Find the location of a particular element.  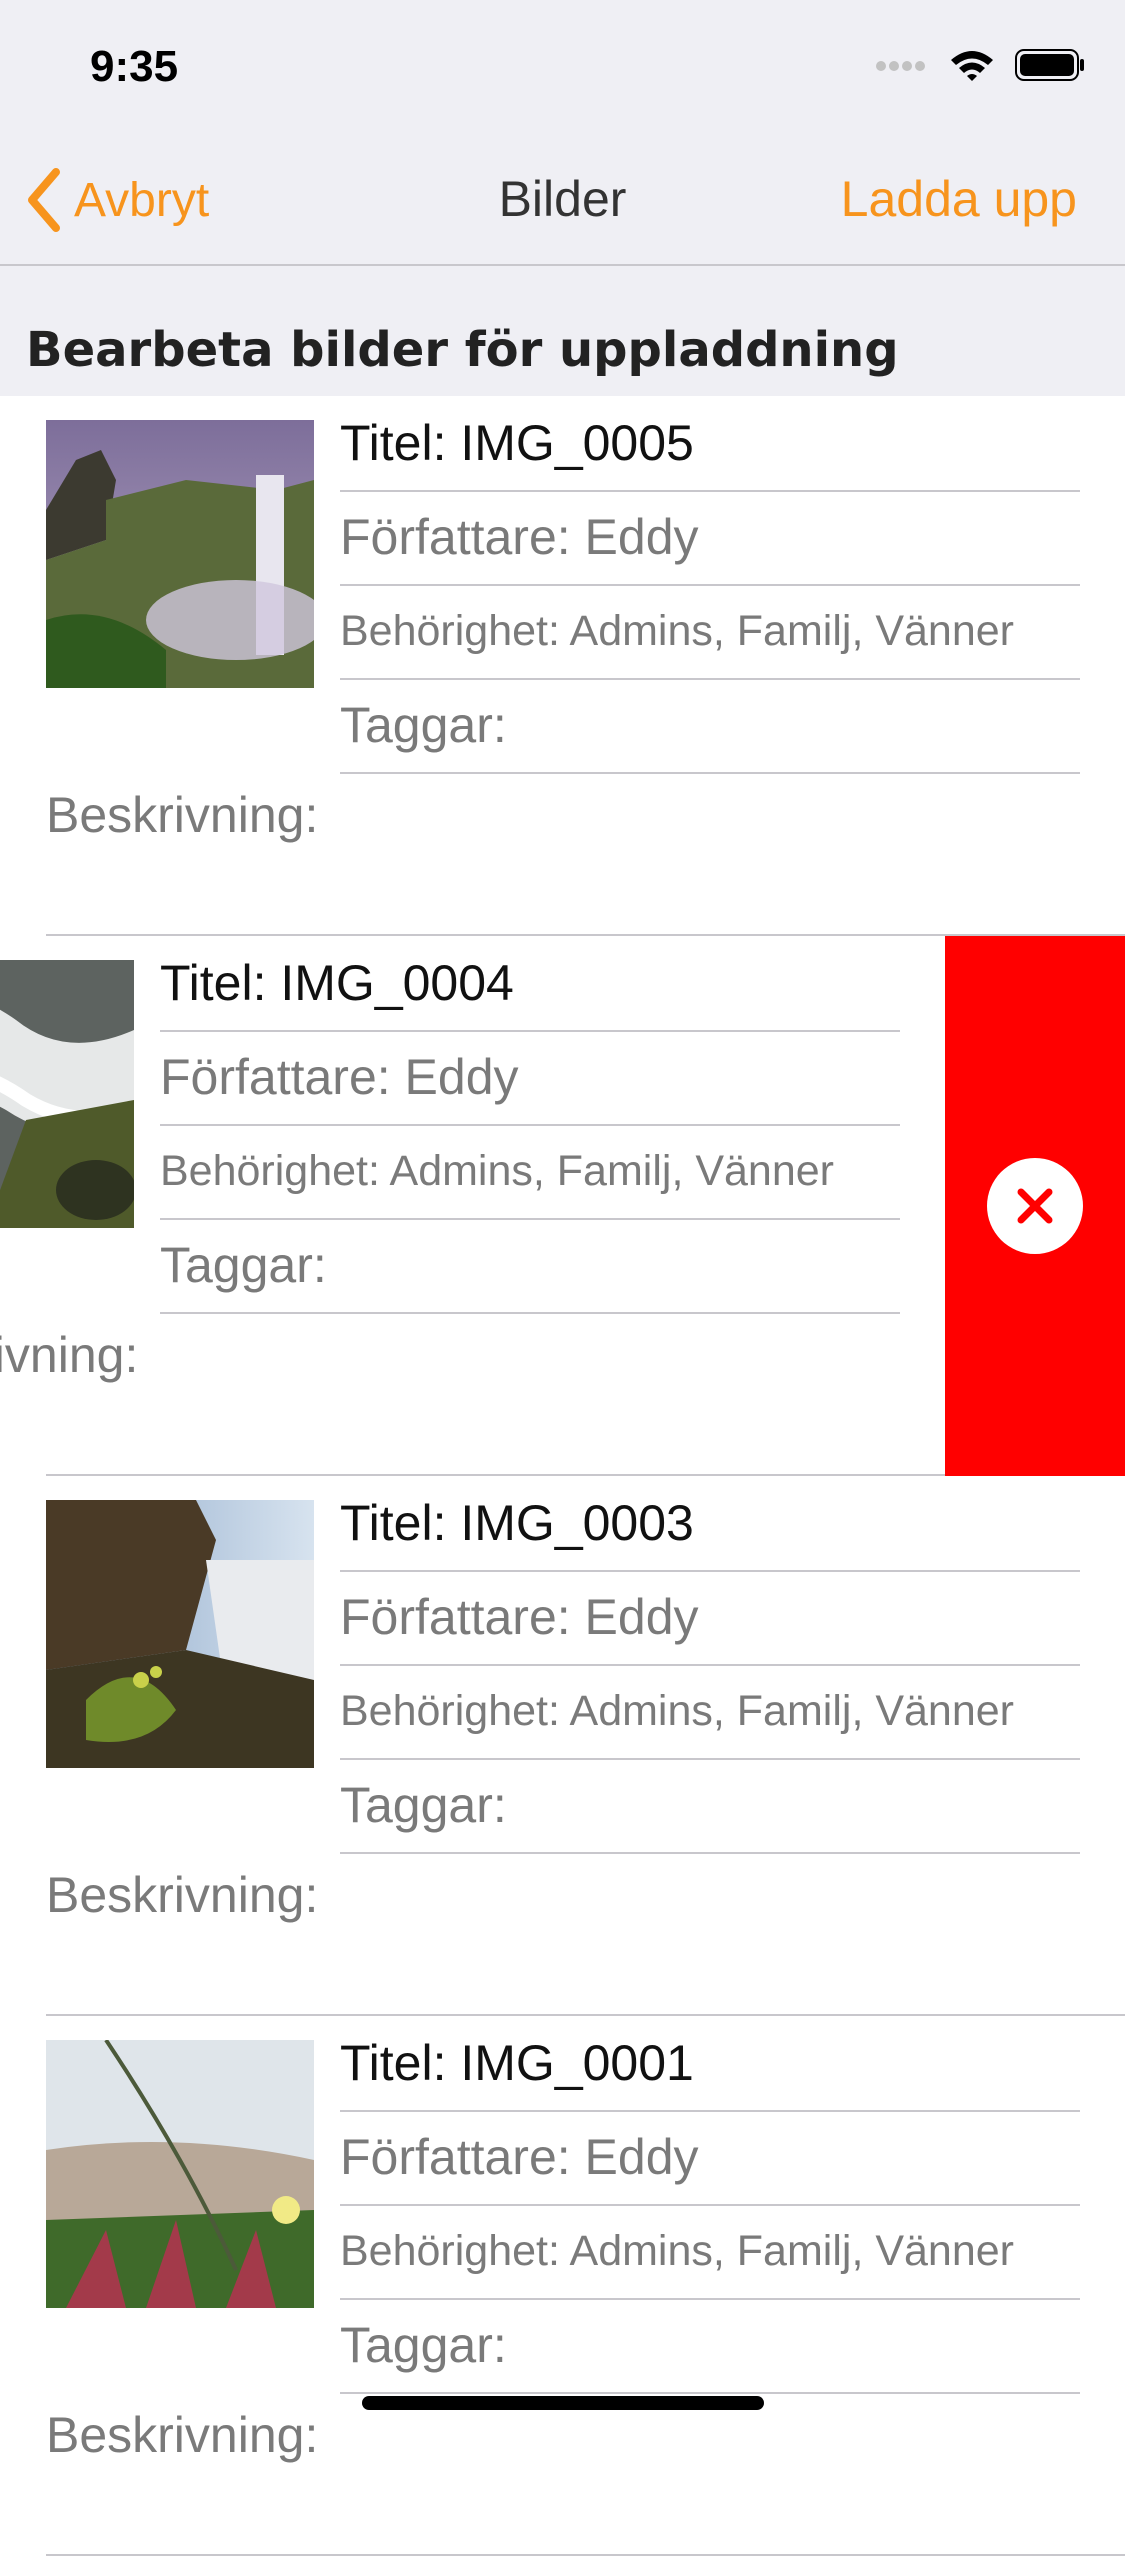

battery-icon is located at coordinates (1049, 65).